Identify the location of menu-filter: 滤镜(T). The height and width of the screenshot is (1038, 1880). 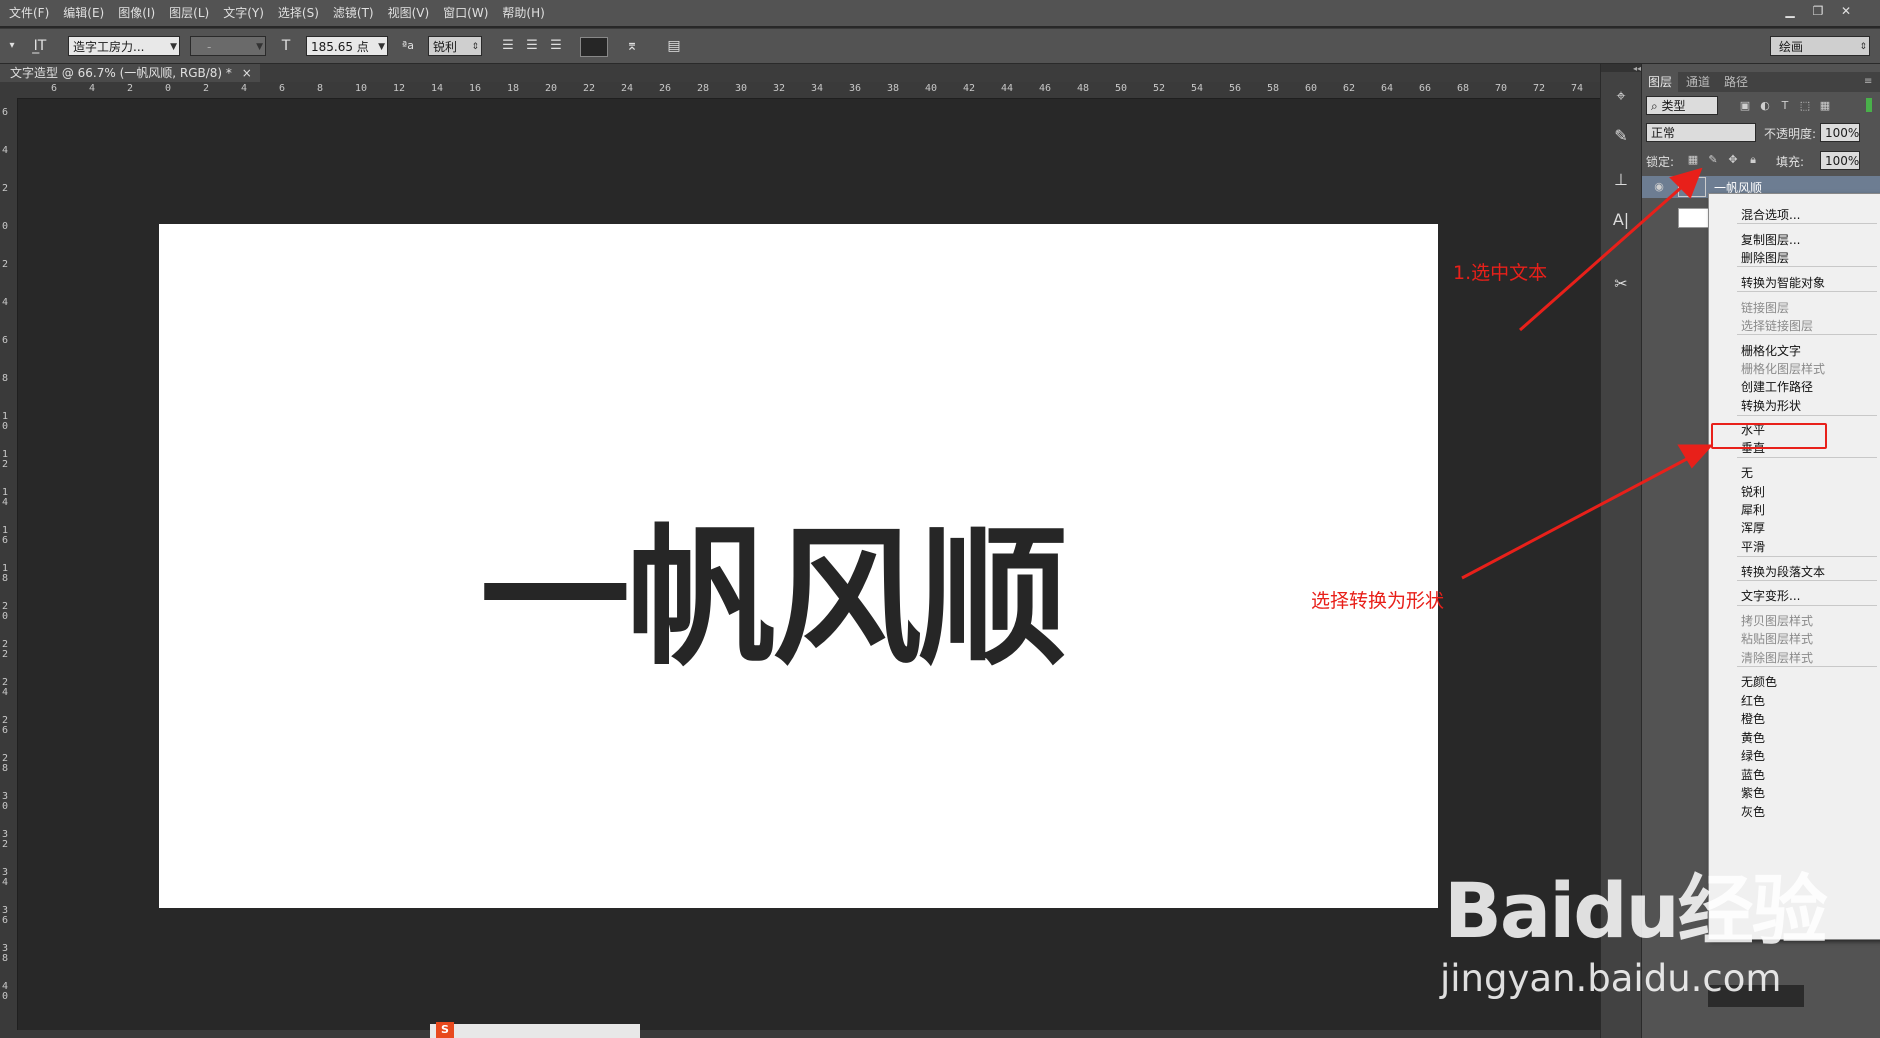
(353, 13).